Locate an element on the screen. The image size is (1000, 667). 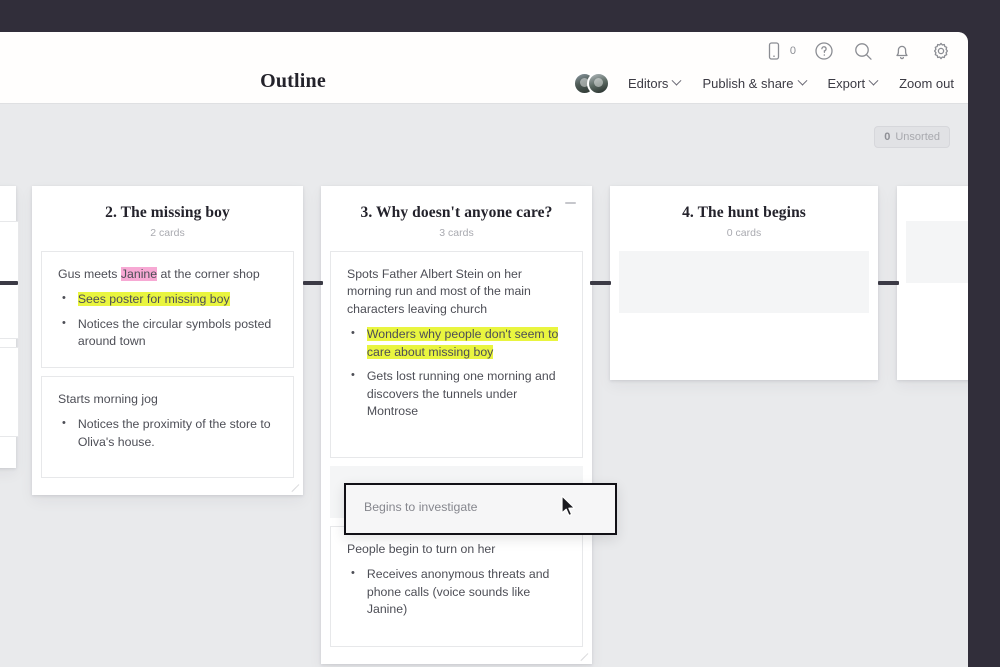
text-run: Gus meets is located at coordinates (89, 274).